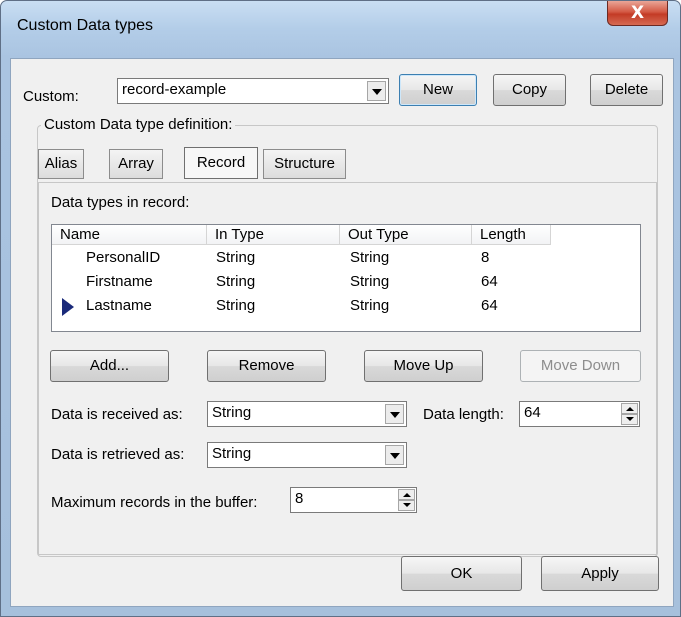  Describe the element at coordinates (307, 414) in the screenshot. I see `received-select: String` at that location.